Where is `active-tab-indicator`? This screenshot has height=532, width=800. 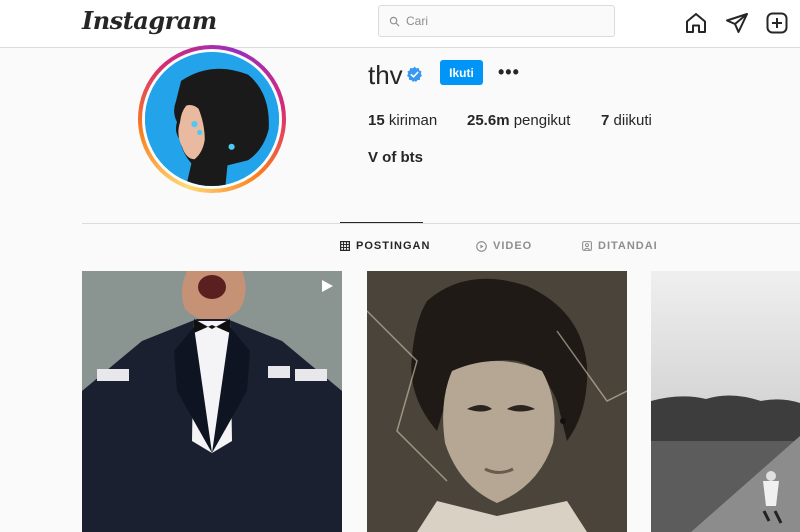
active-tab-indicator is located at coordinates (381, 222).